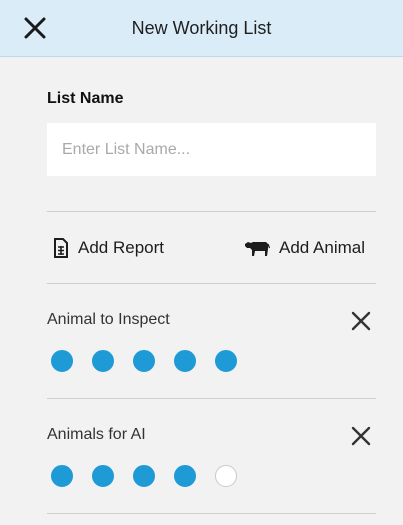 The height and width of the screenshot is (525, 403). I want to click on cow-icon, so click(257, 249).